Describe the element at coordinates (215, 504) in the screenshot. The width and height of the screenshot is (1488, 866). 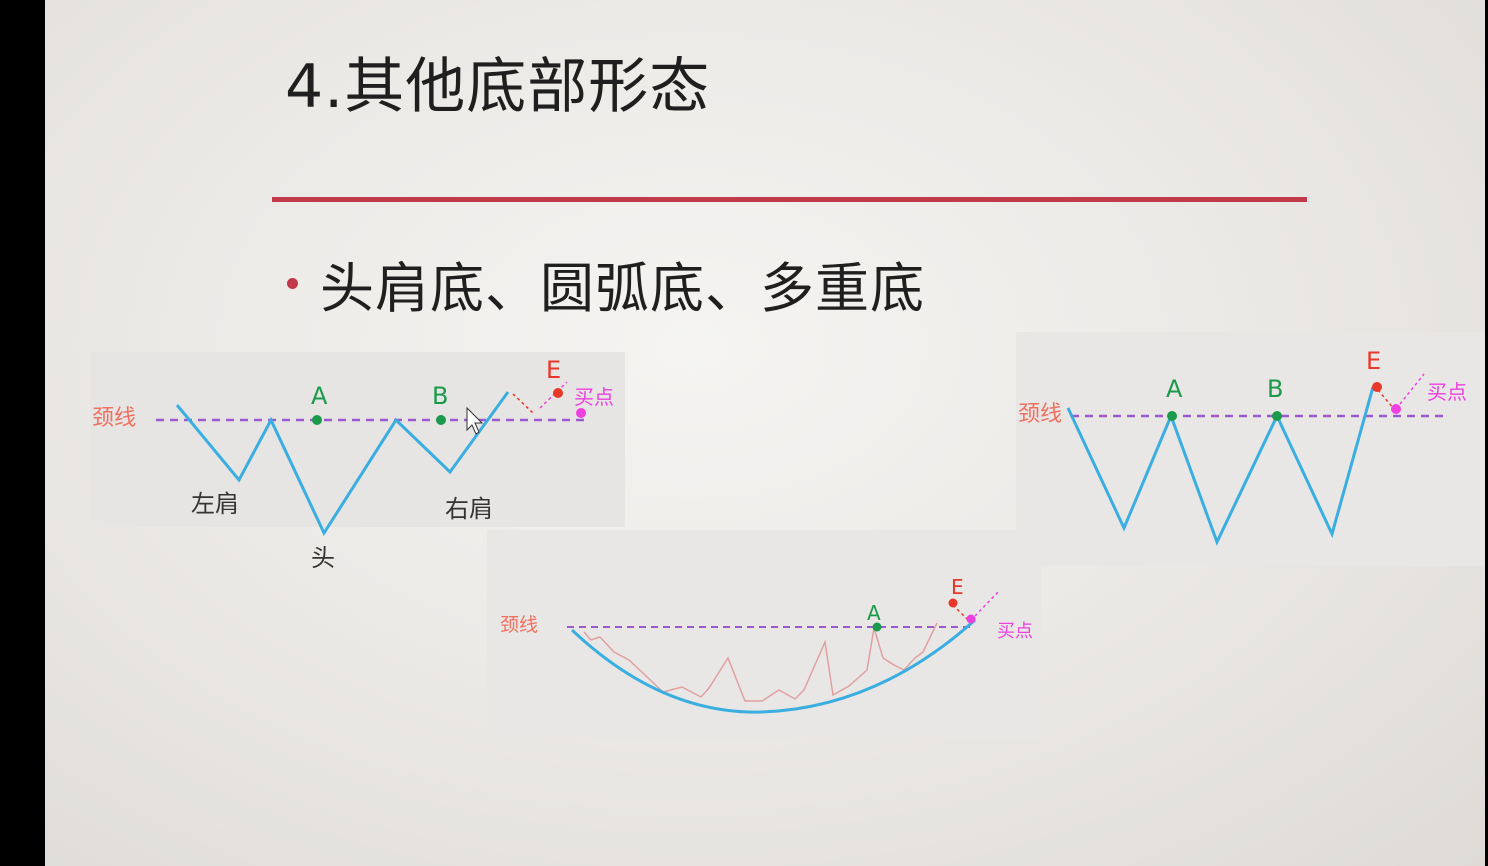
I see `left-shoulder-label: 左肩` at that location.